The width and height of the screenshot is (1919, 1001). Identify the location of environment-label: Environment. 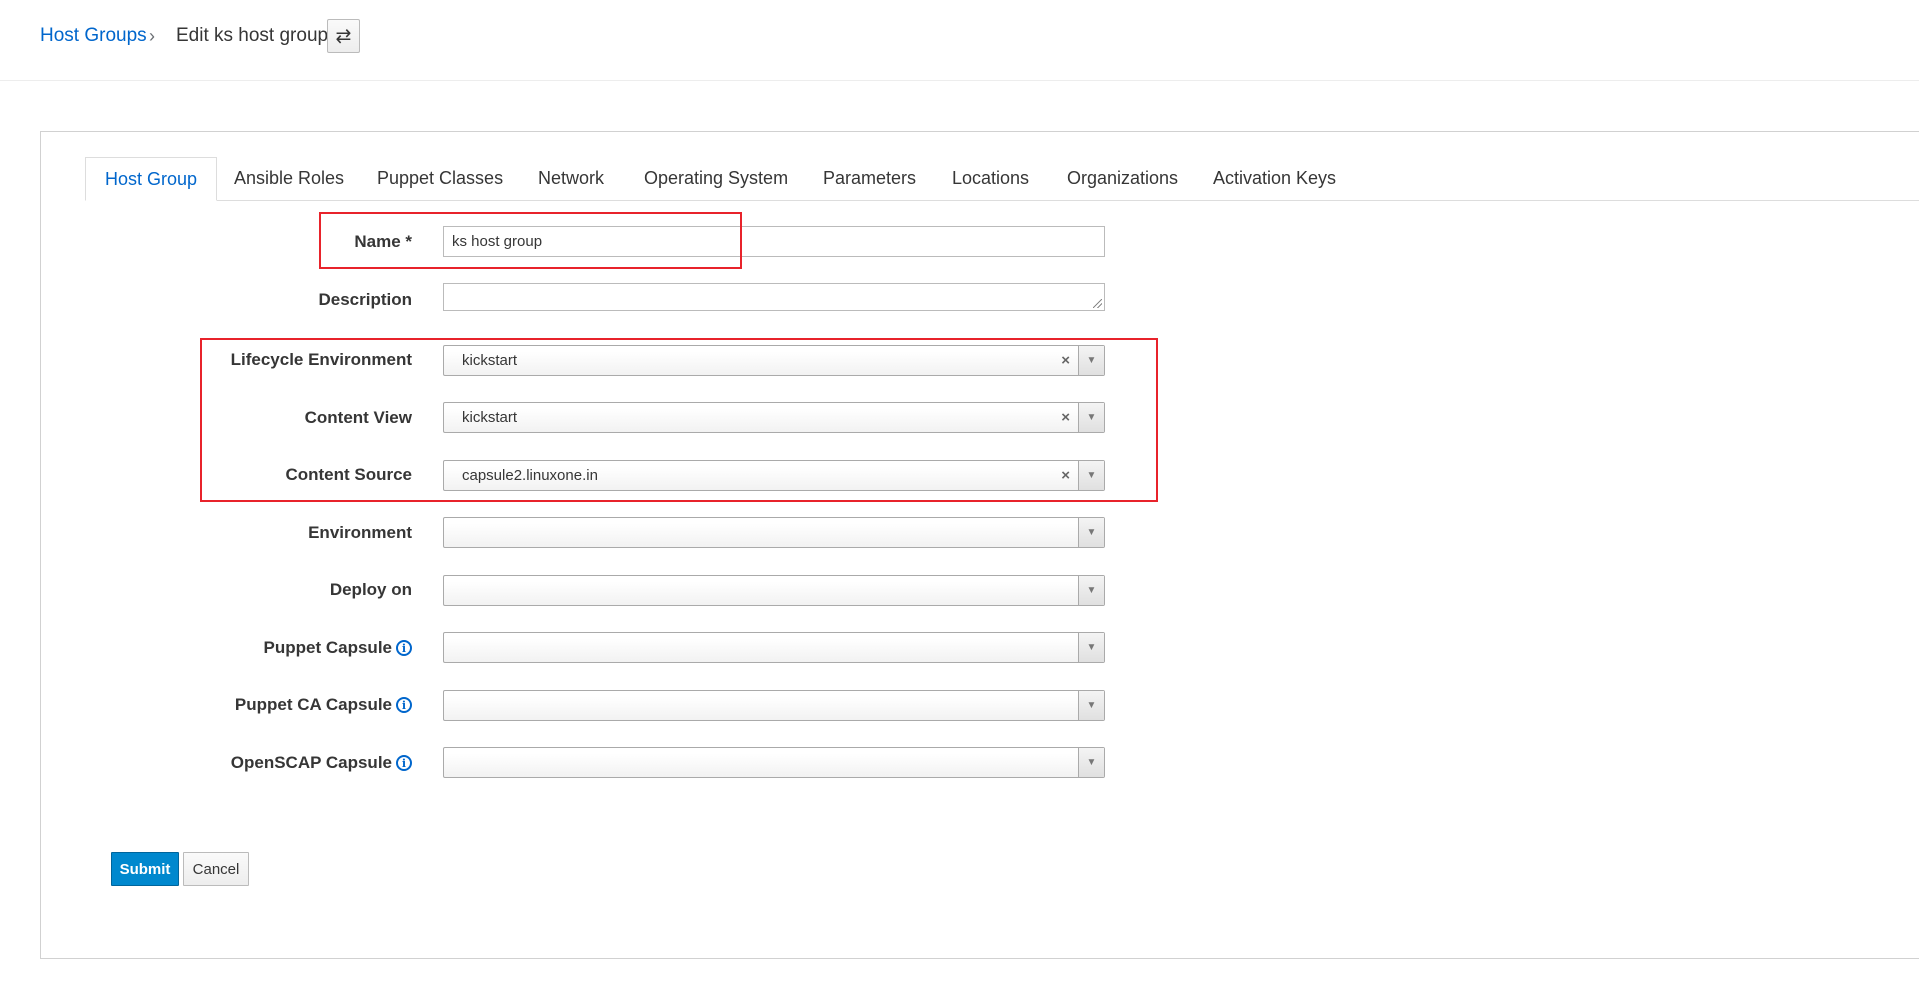
(360, 533).